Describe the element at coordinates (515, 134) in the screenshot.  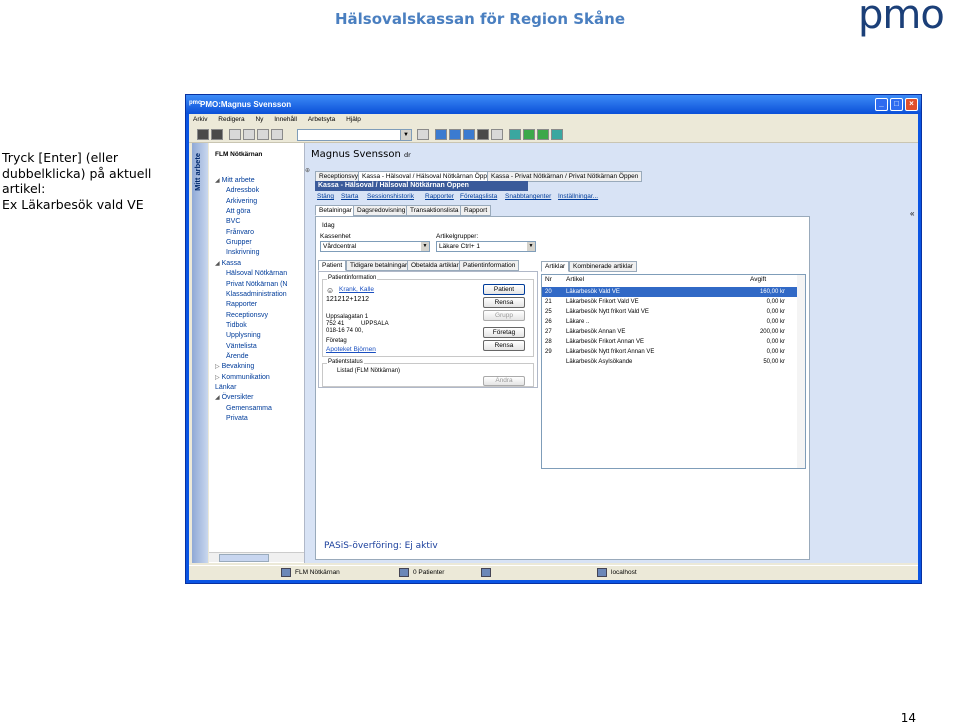
I see `mail-icon` at that location.